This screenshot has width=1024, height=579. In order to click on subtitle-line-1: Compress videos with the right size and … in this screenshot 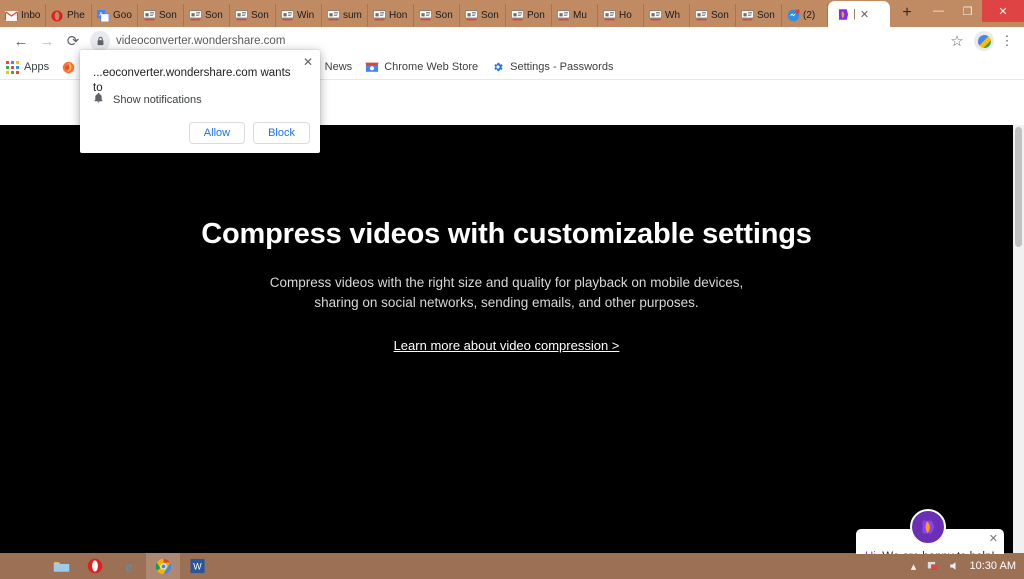, I will do `click(506, 282)`.